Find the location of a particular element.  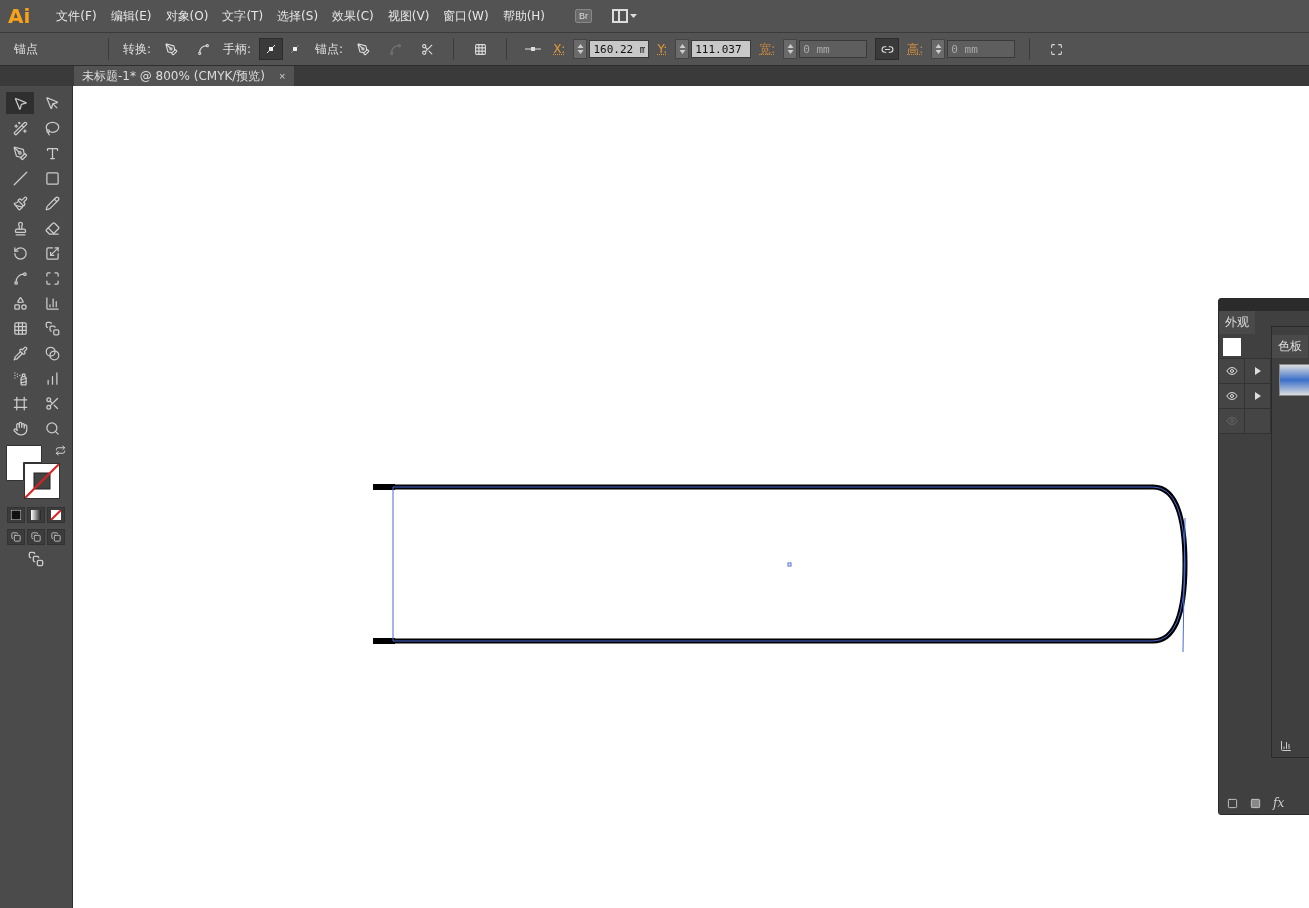

rotate-icon is located at coordinates (20, 253).